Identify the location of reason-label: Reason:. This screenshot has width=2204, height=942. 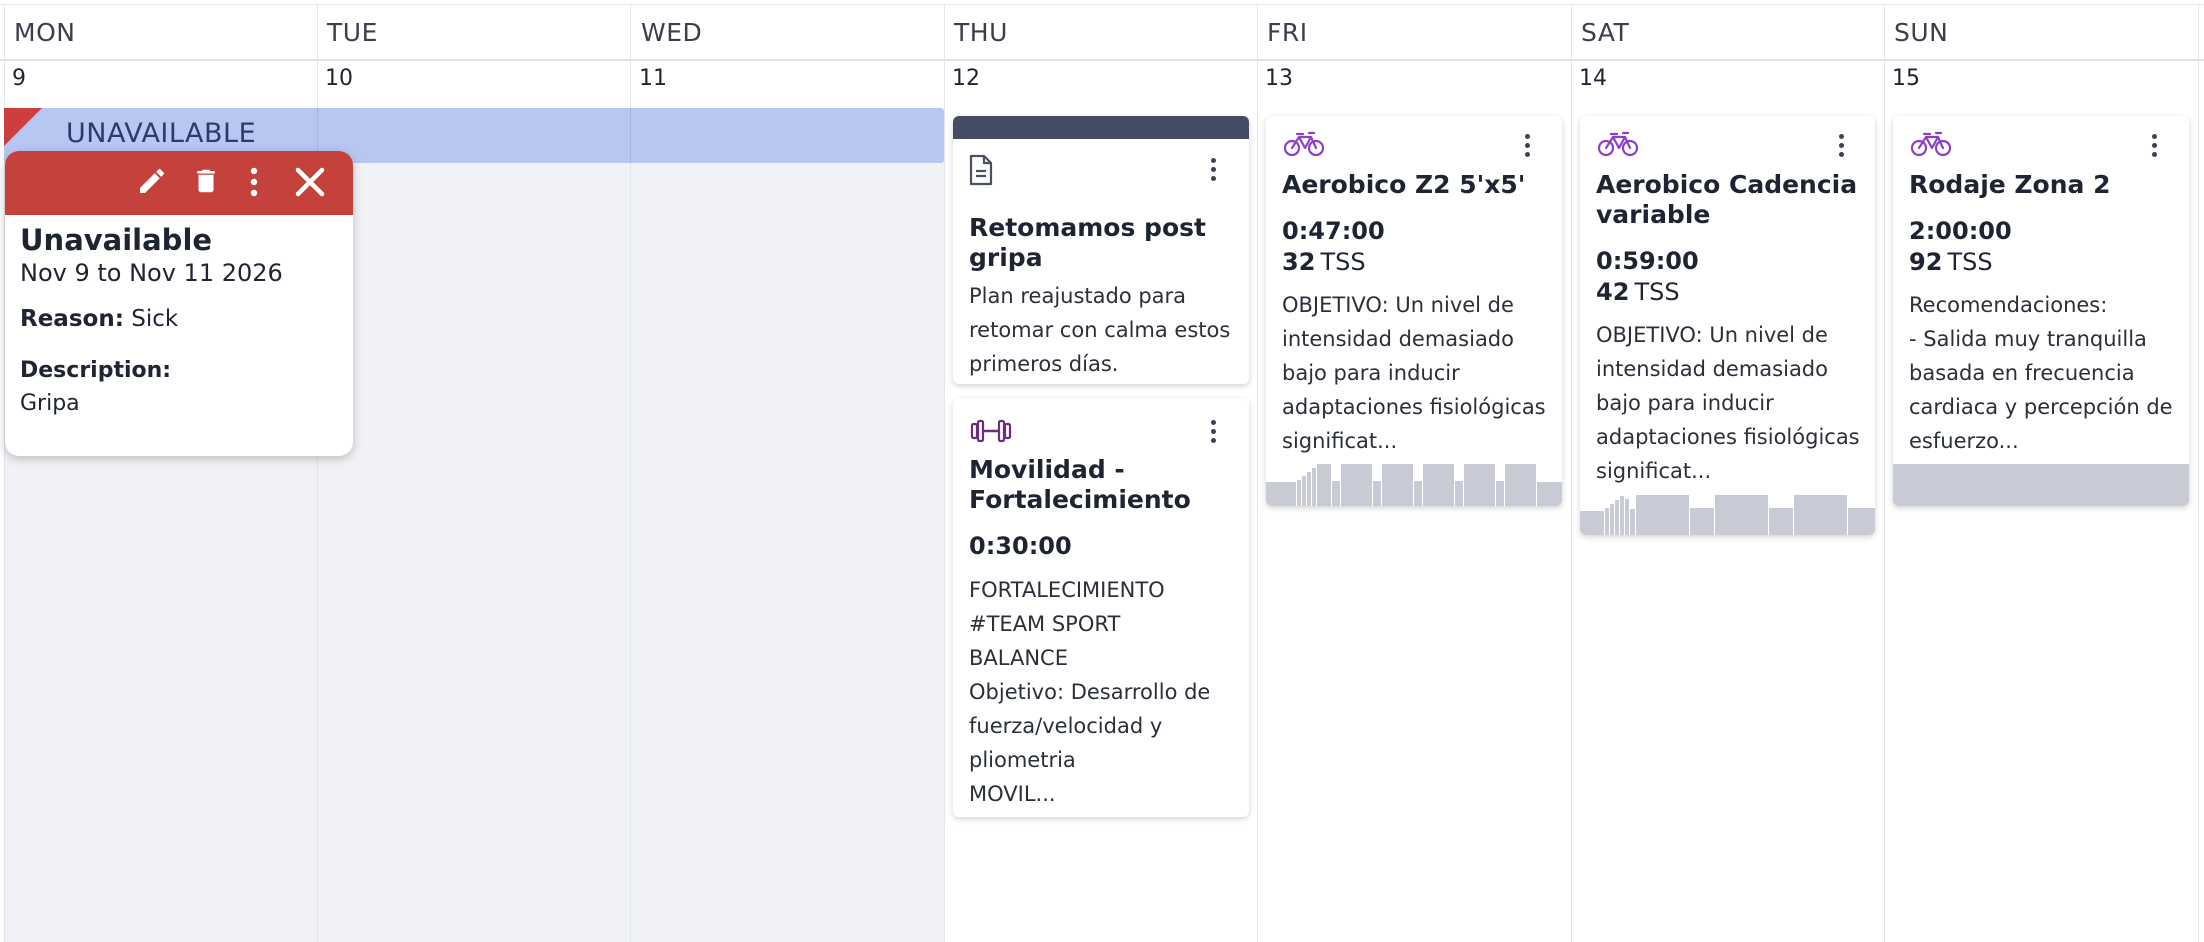
(72, 319).